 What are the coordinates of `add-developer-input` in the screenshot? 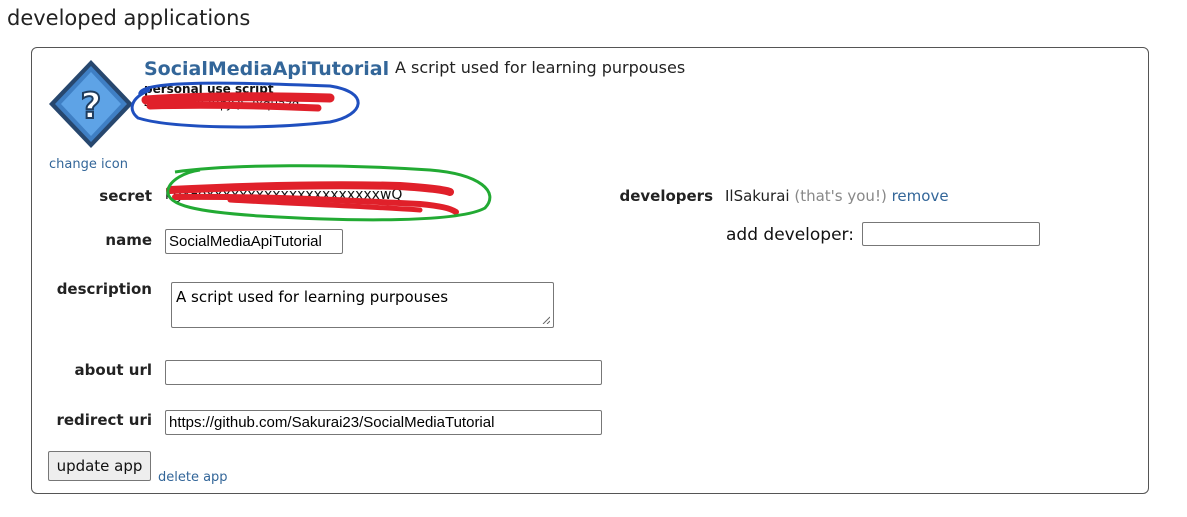 It's located at (951, 234).